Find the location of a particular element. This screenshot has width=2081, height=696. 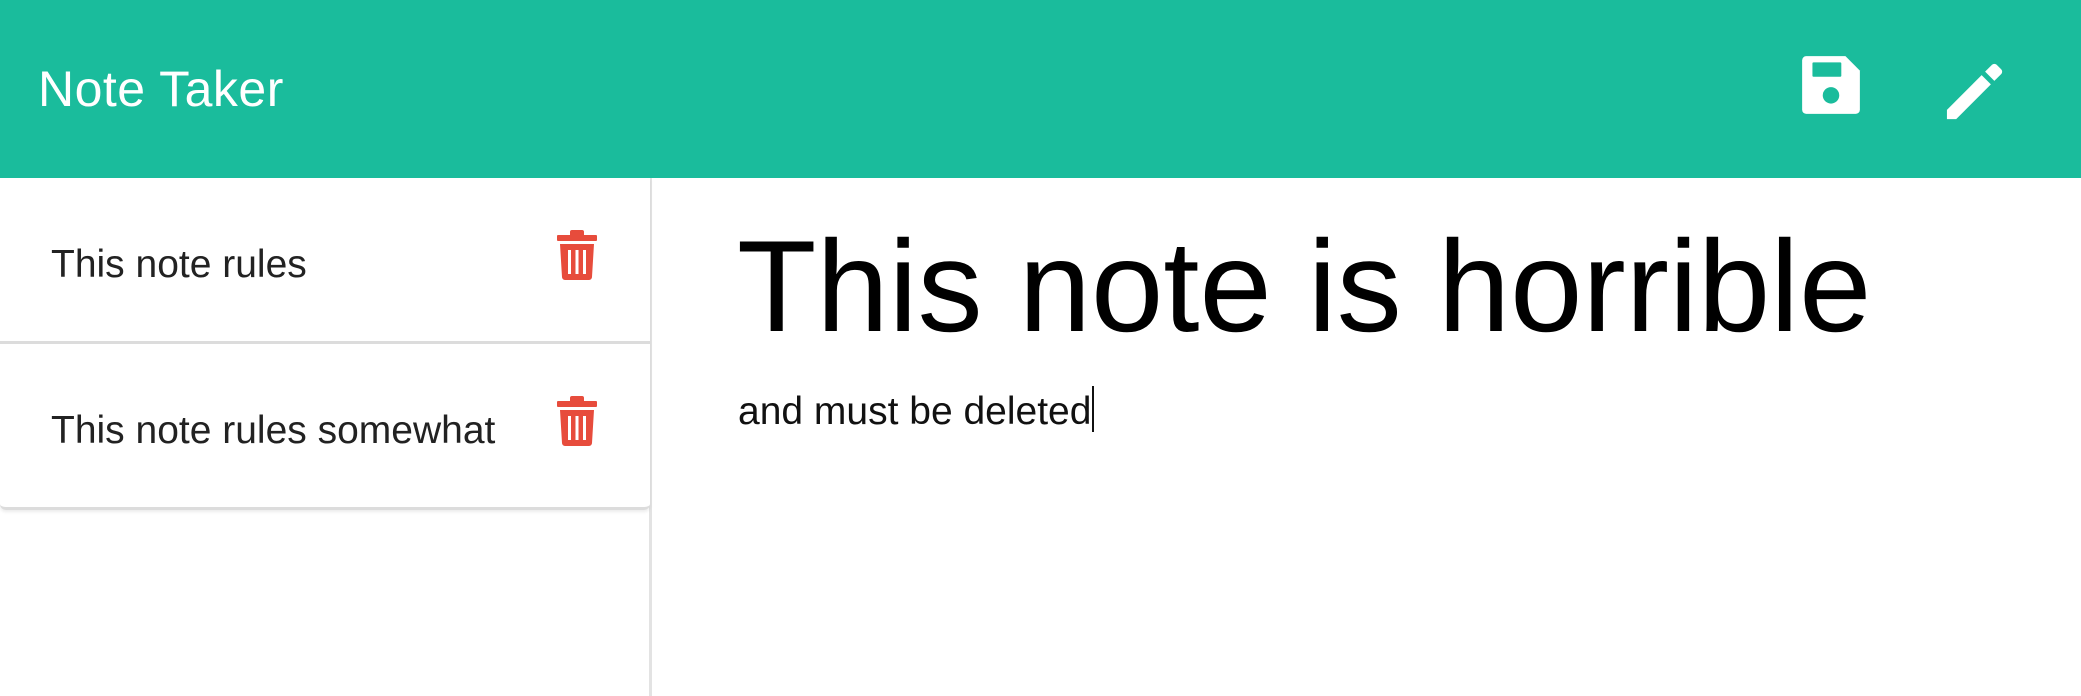

list-item: This note rules is located at coordinates (325, 261).